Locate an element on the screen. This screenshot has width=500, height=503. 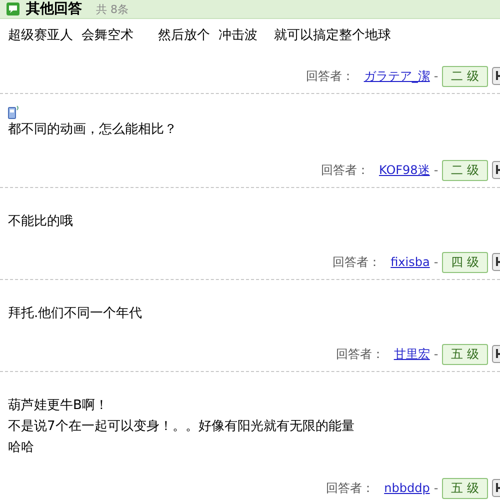
answer-text: 都不同的动画，怎么能相比？ is located at coordinates (93, 130).